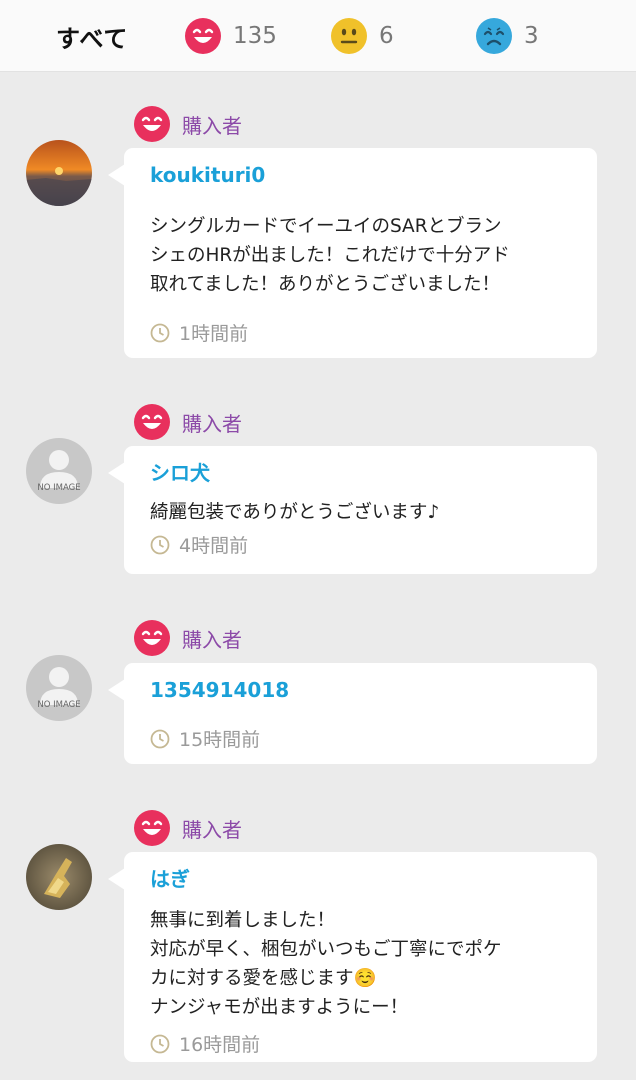 The width and height of the screenshot is (636, 1080). What do you see at coordinates (360, 544) in the screenshot?
I see `timestamp: 4時間前` at bounding box center [360, 544].